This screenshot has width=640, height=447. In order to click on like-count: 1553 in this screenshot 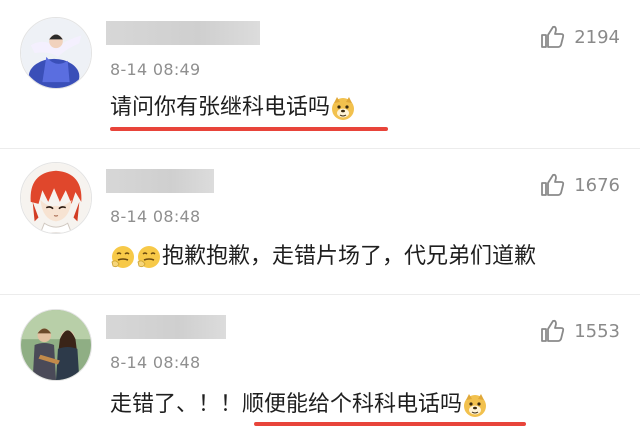, I will do `click(597, 331)`.